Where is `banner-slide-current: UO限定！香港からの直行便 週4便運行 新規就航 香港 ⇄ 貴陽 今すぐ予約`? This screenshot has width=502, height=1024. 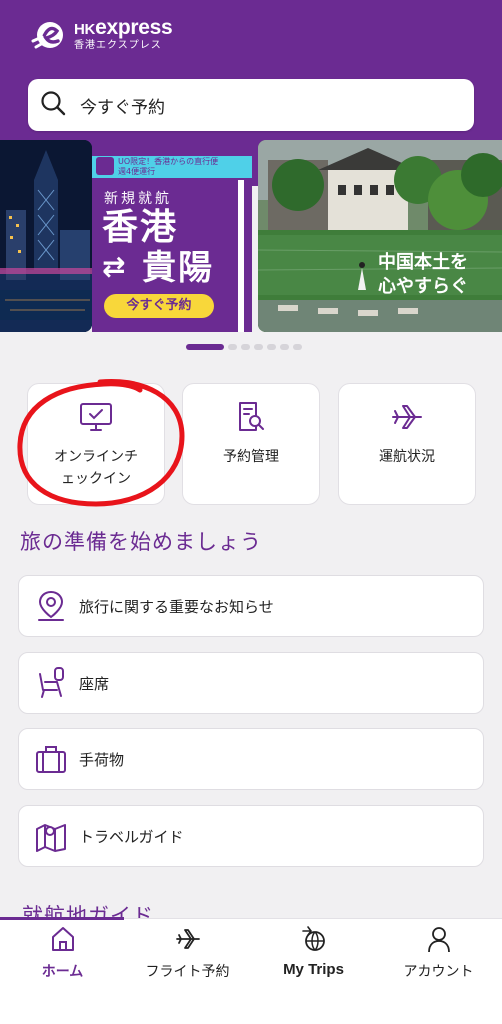 banner-slide-current: UO限定！香港からの直行便 週4便運行 新規就航 香港 ⇄ 貴陽 今すぐ予約 is located at coordinates (172, 236).